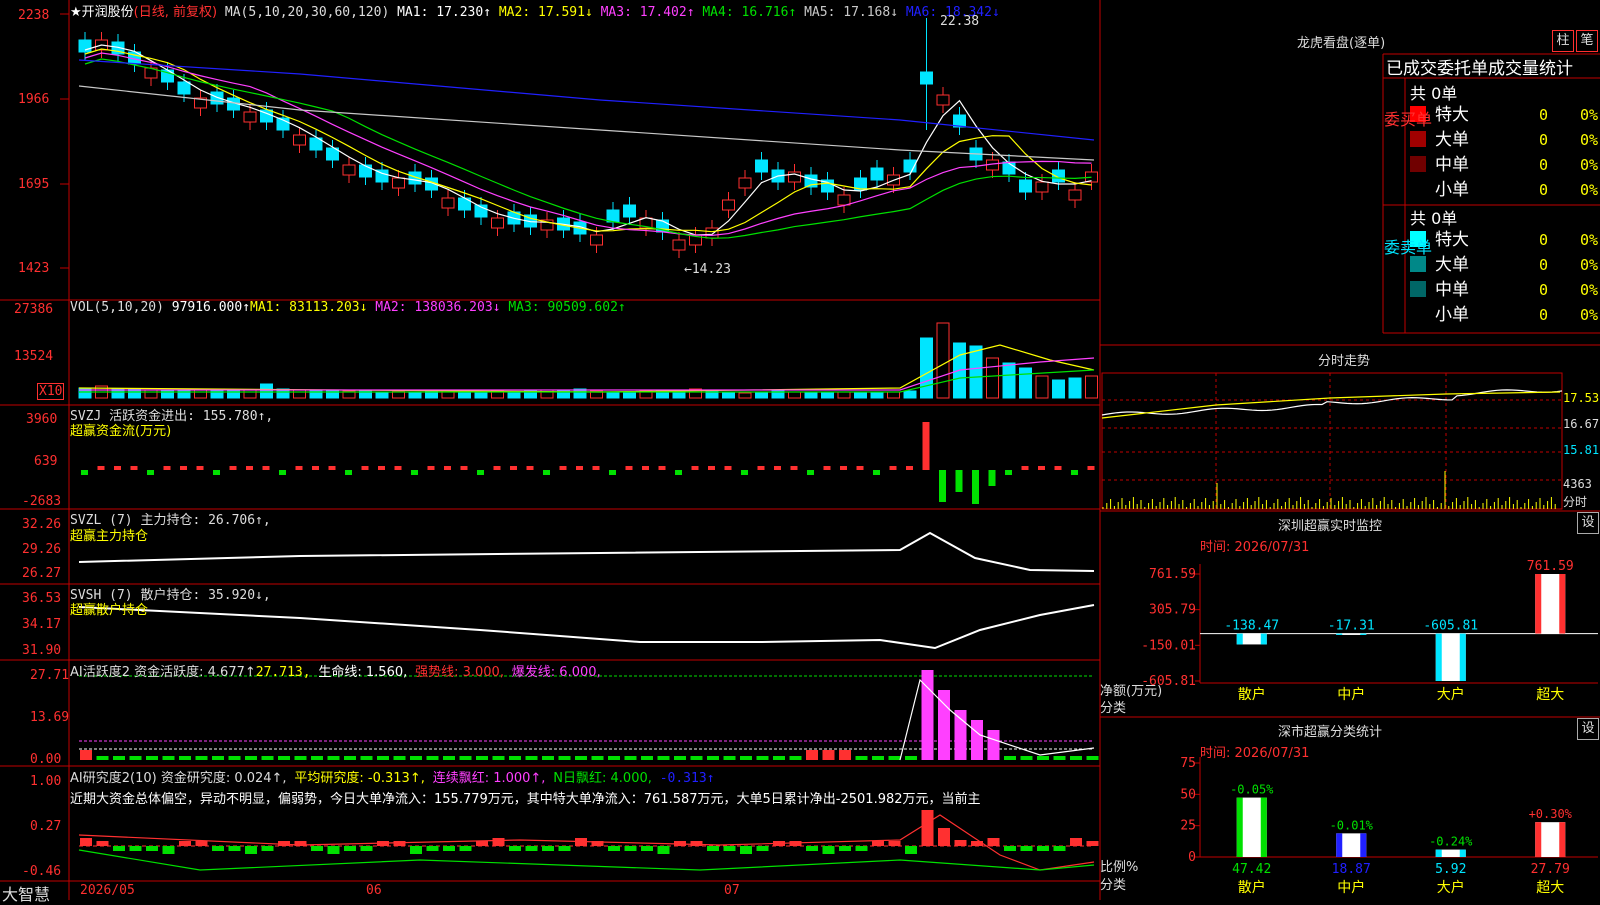 The image size is (1600, 905). Describe the element at coordinates (1452, 240) in the screenshot. I see `lhb-sell-name-0: 特大` at that location.